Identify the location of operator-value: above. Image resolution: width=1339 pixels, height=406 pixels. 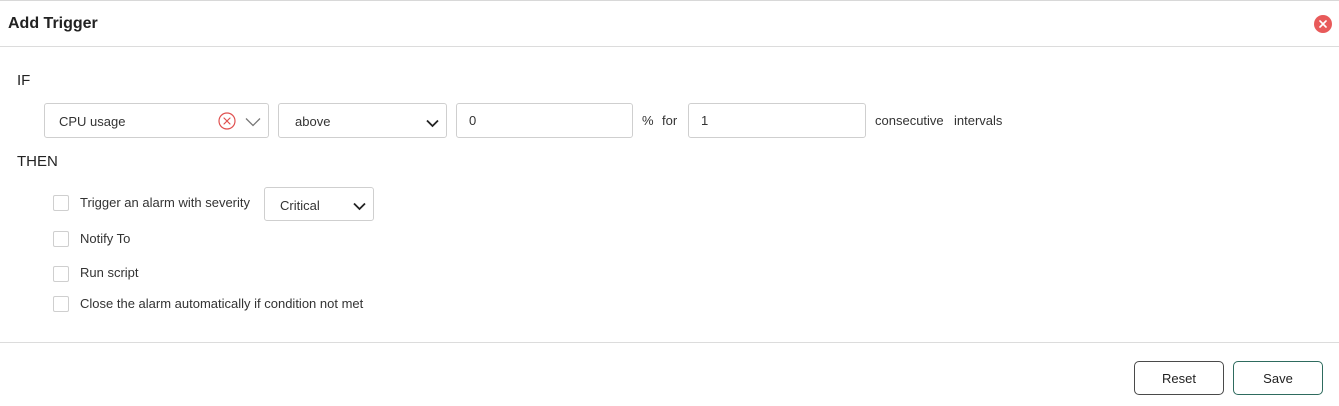
(313, 121).